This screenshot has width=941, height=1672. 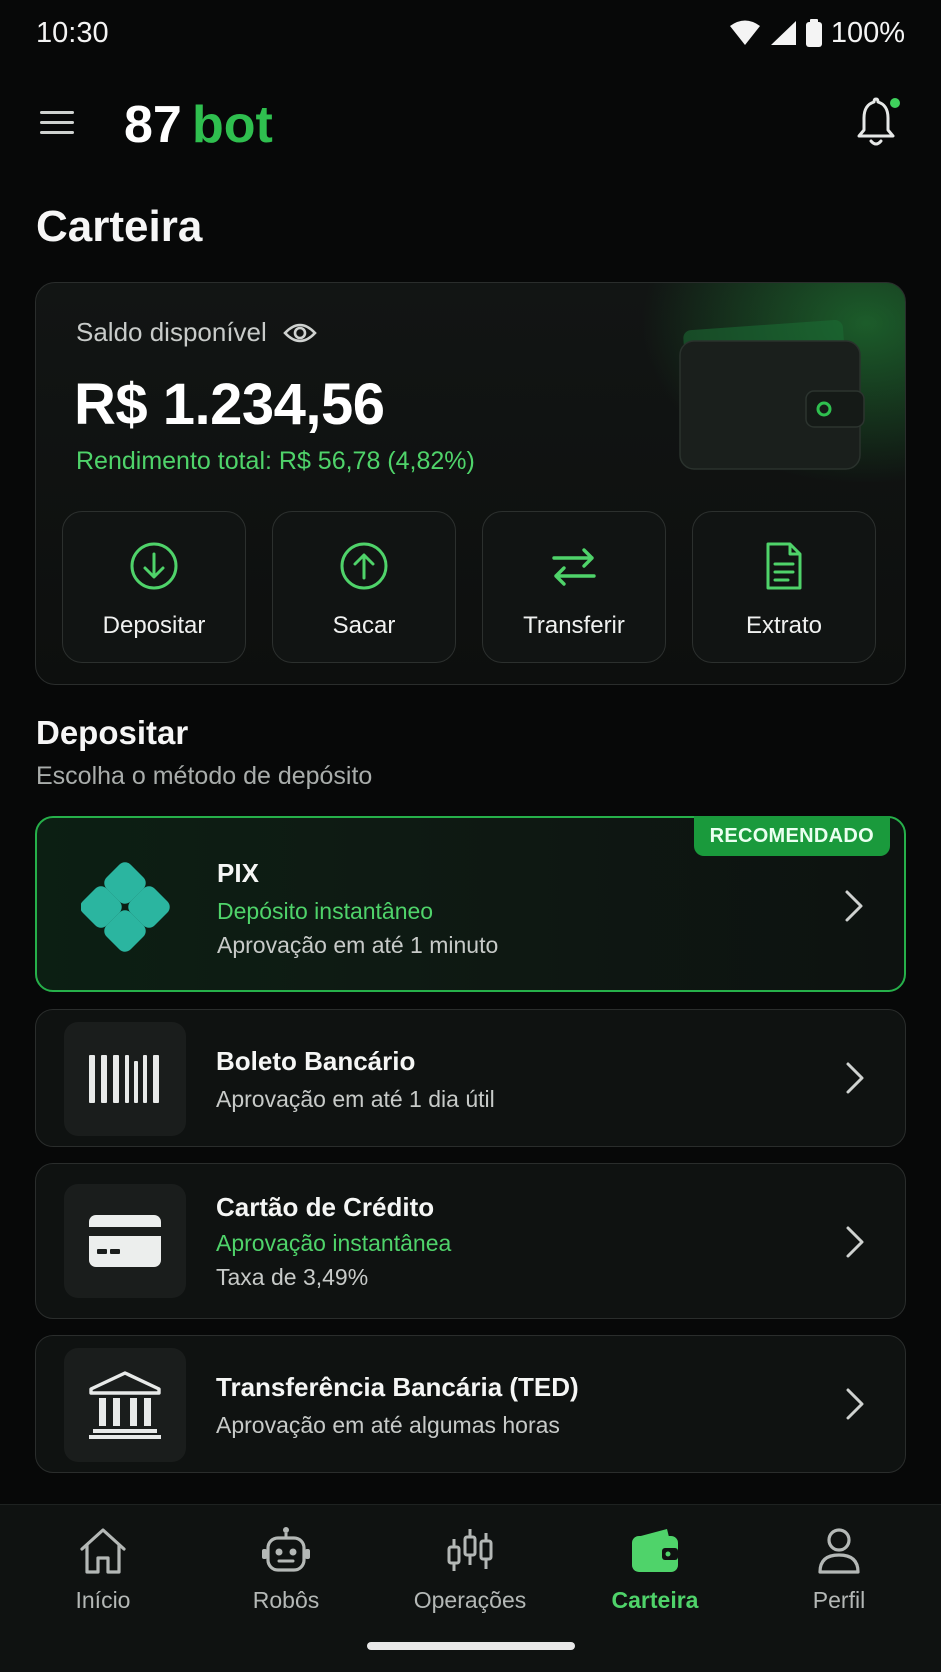 I want to click on bell-icon, so click(x=878, y=121).